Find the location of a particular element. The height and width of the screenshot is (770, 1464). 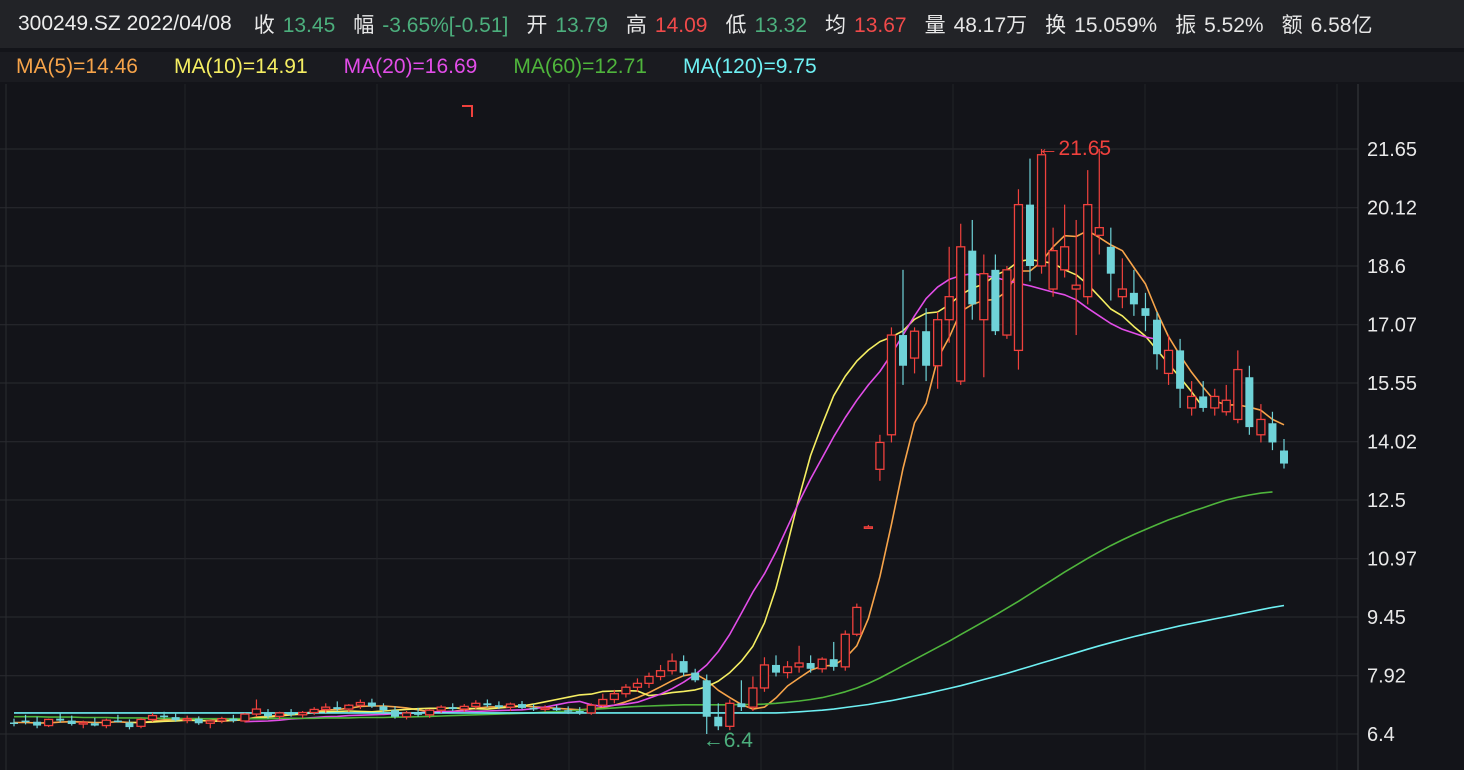

field-close: 收 13.45 is located at coordinates (294, 25).